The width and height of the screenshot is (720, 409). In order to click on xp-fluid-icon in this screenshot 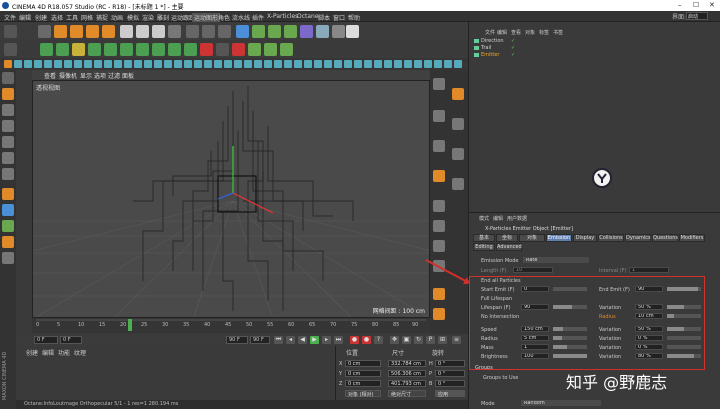, I will do `click(190, 49)`.